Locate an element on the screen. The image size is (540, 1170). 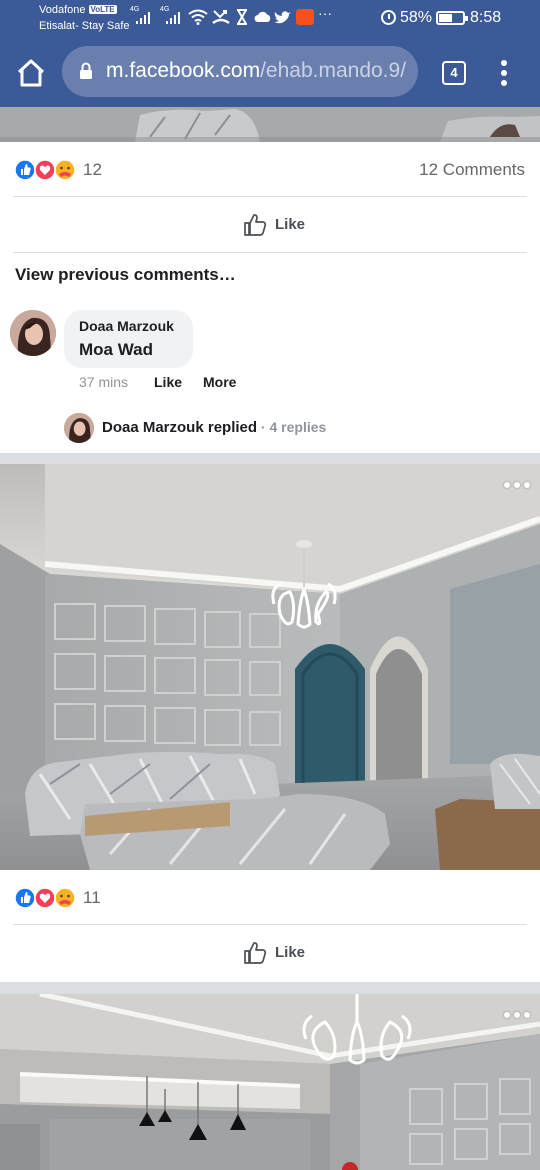
view-replies-link: Doaa Marzouk replied · 4 replies is located at coordinates (214, 427).